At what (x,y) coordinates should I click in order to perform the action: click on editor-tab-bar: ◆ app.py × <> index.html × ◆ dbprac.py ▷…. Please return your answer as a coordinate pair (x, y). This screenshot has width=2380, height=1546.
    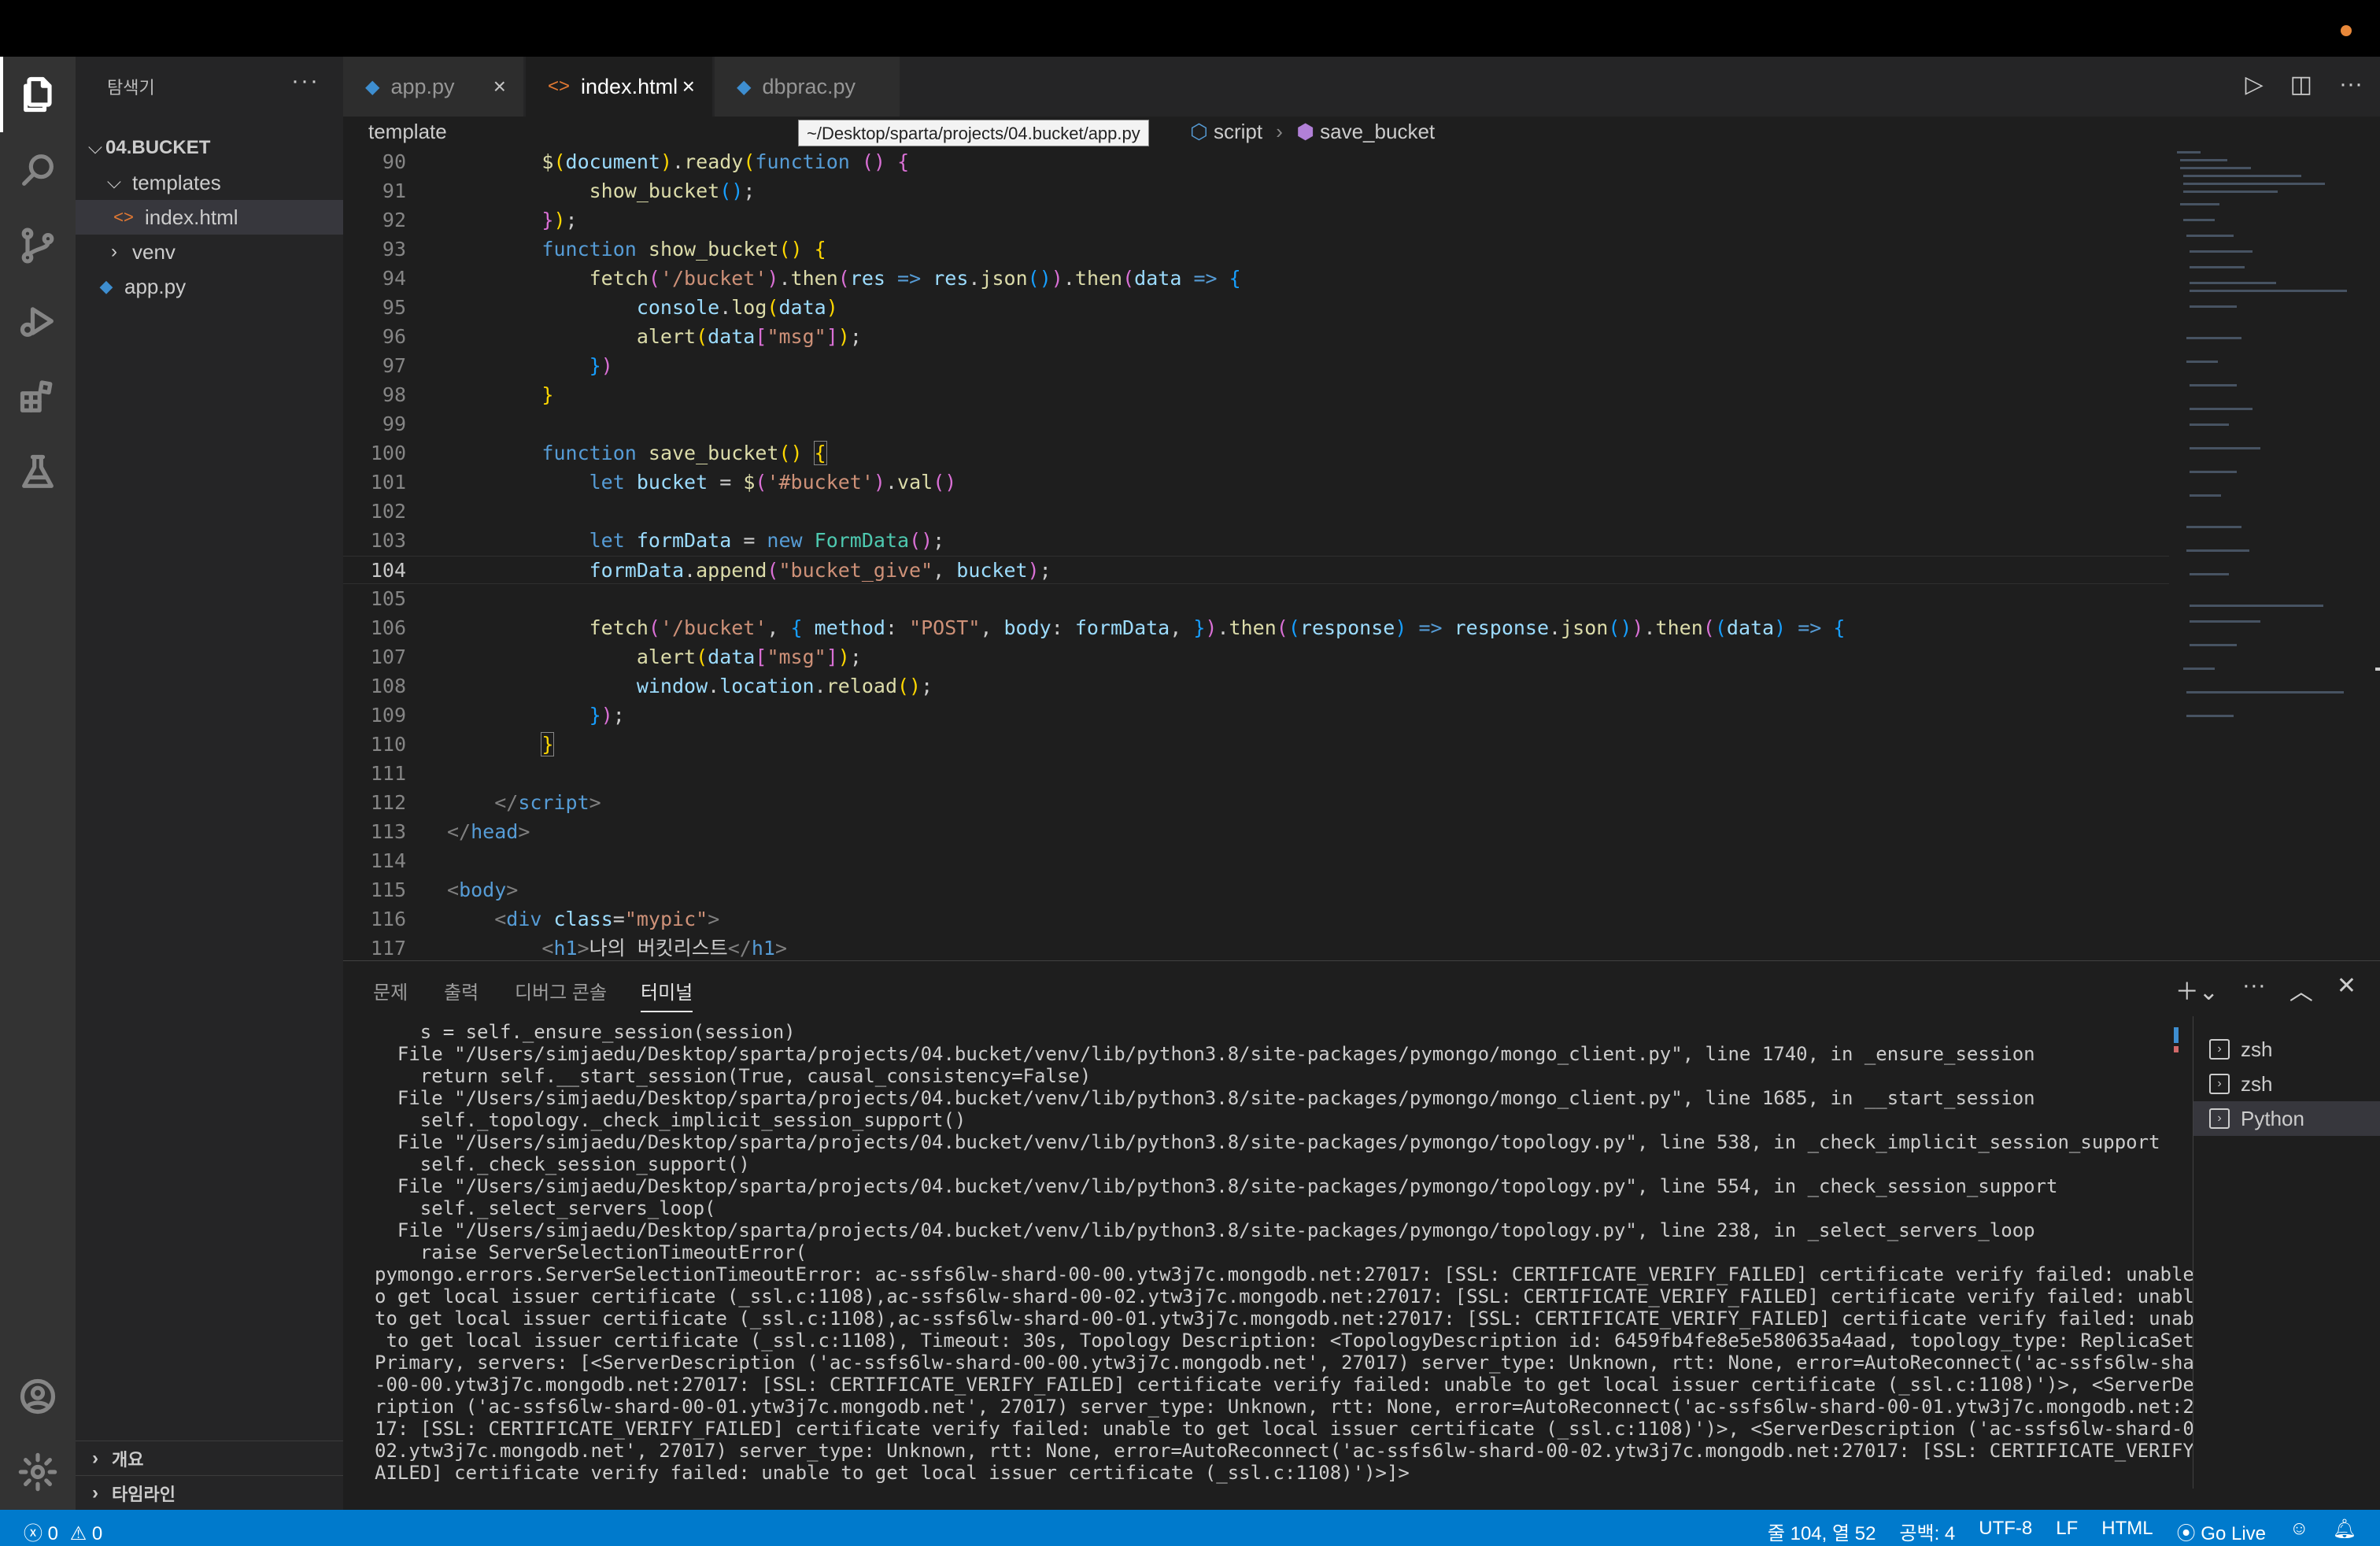
    Looking at the image, I should click on (1361, 87).